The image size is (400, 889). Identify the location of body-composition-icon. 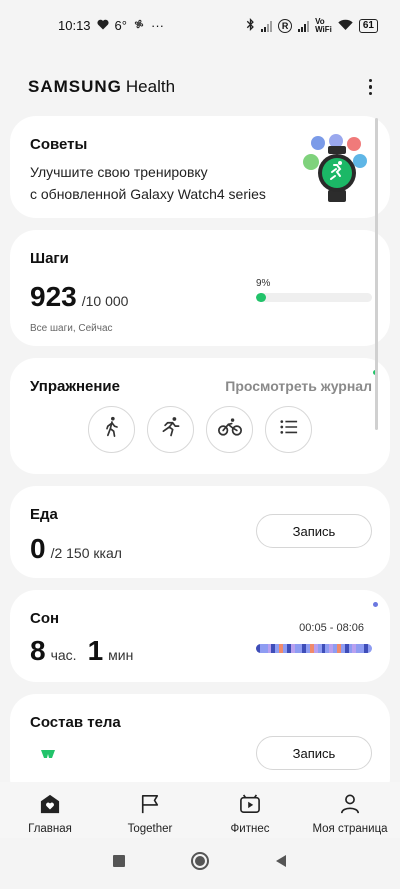
(48, 755).